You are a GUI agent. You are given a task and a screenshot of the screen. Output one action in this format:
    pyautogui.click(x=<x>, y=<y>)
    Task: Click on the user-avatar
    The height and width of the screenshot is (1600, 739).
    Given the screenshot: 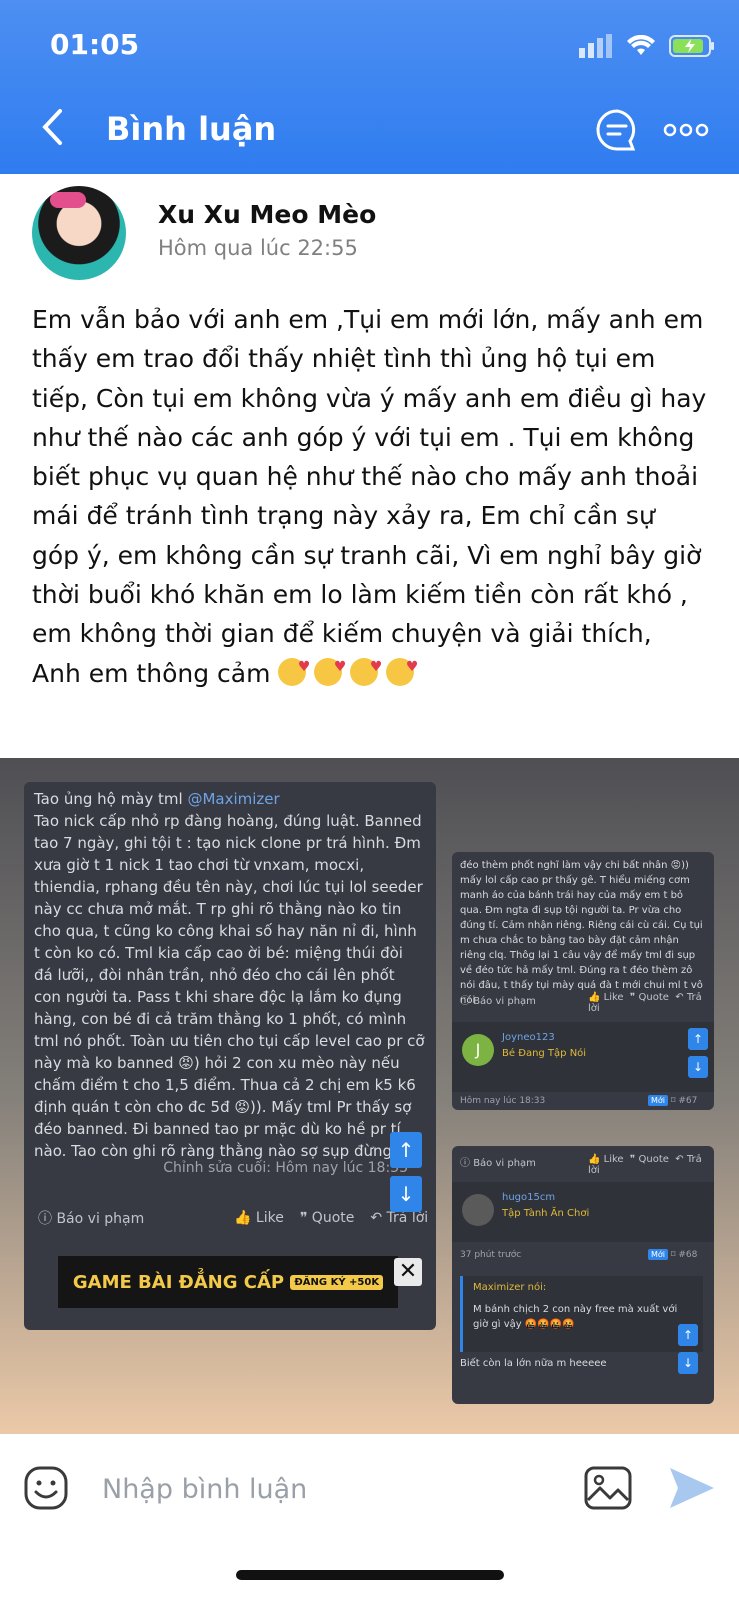 What is the action you would take?
    pyautogui.click(x=478, y=1210)
    